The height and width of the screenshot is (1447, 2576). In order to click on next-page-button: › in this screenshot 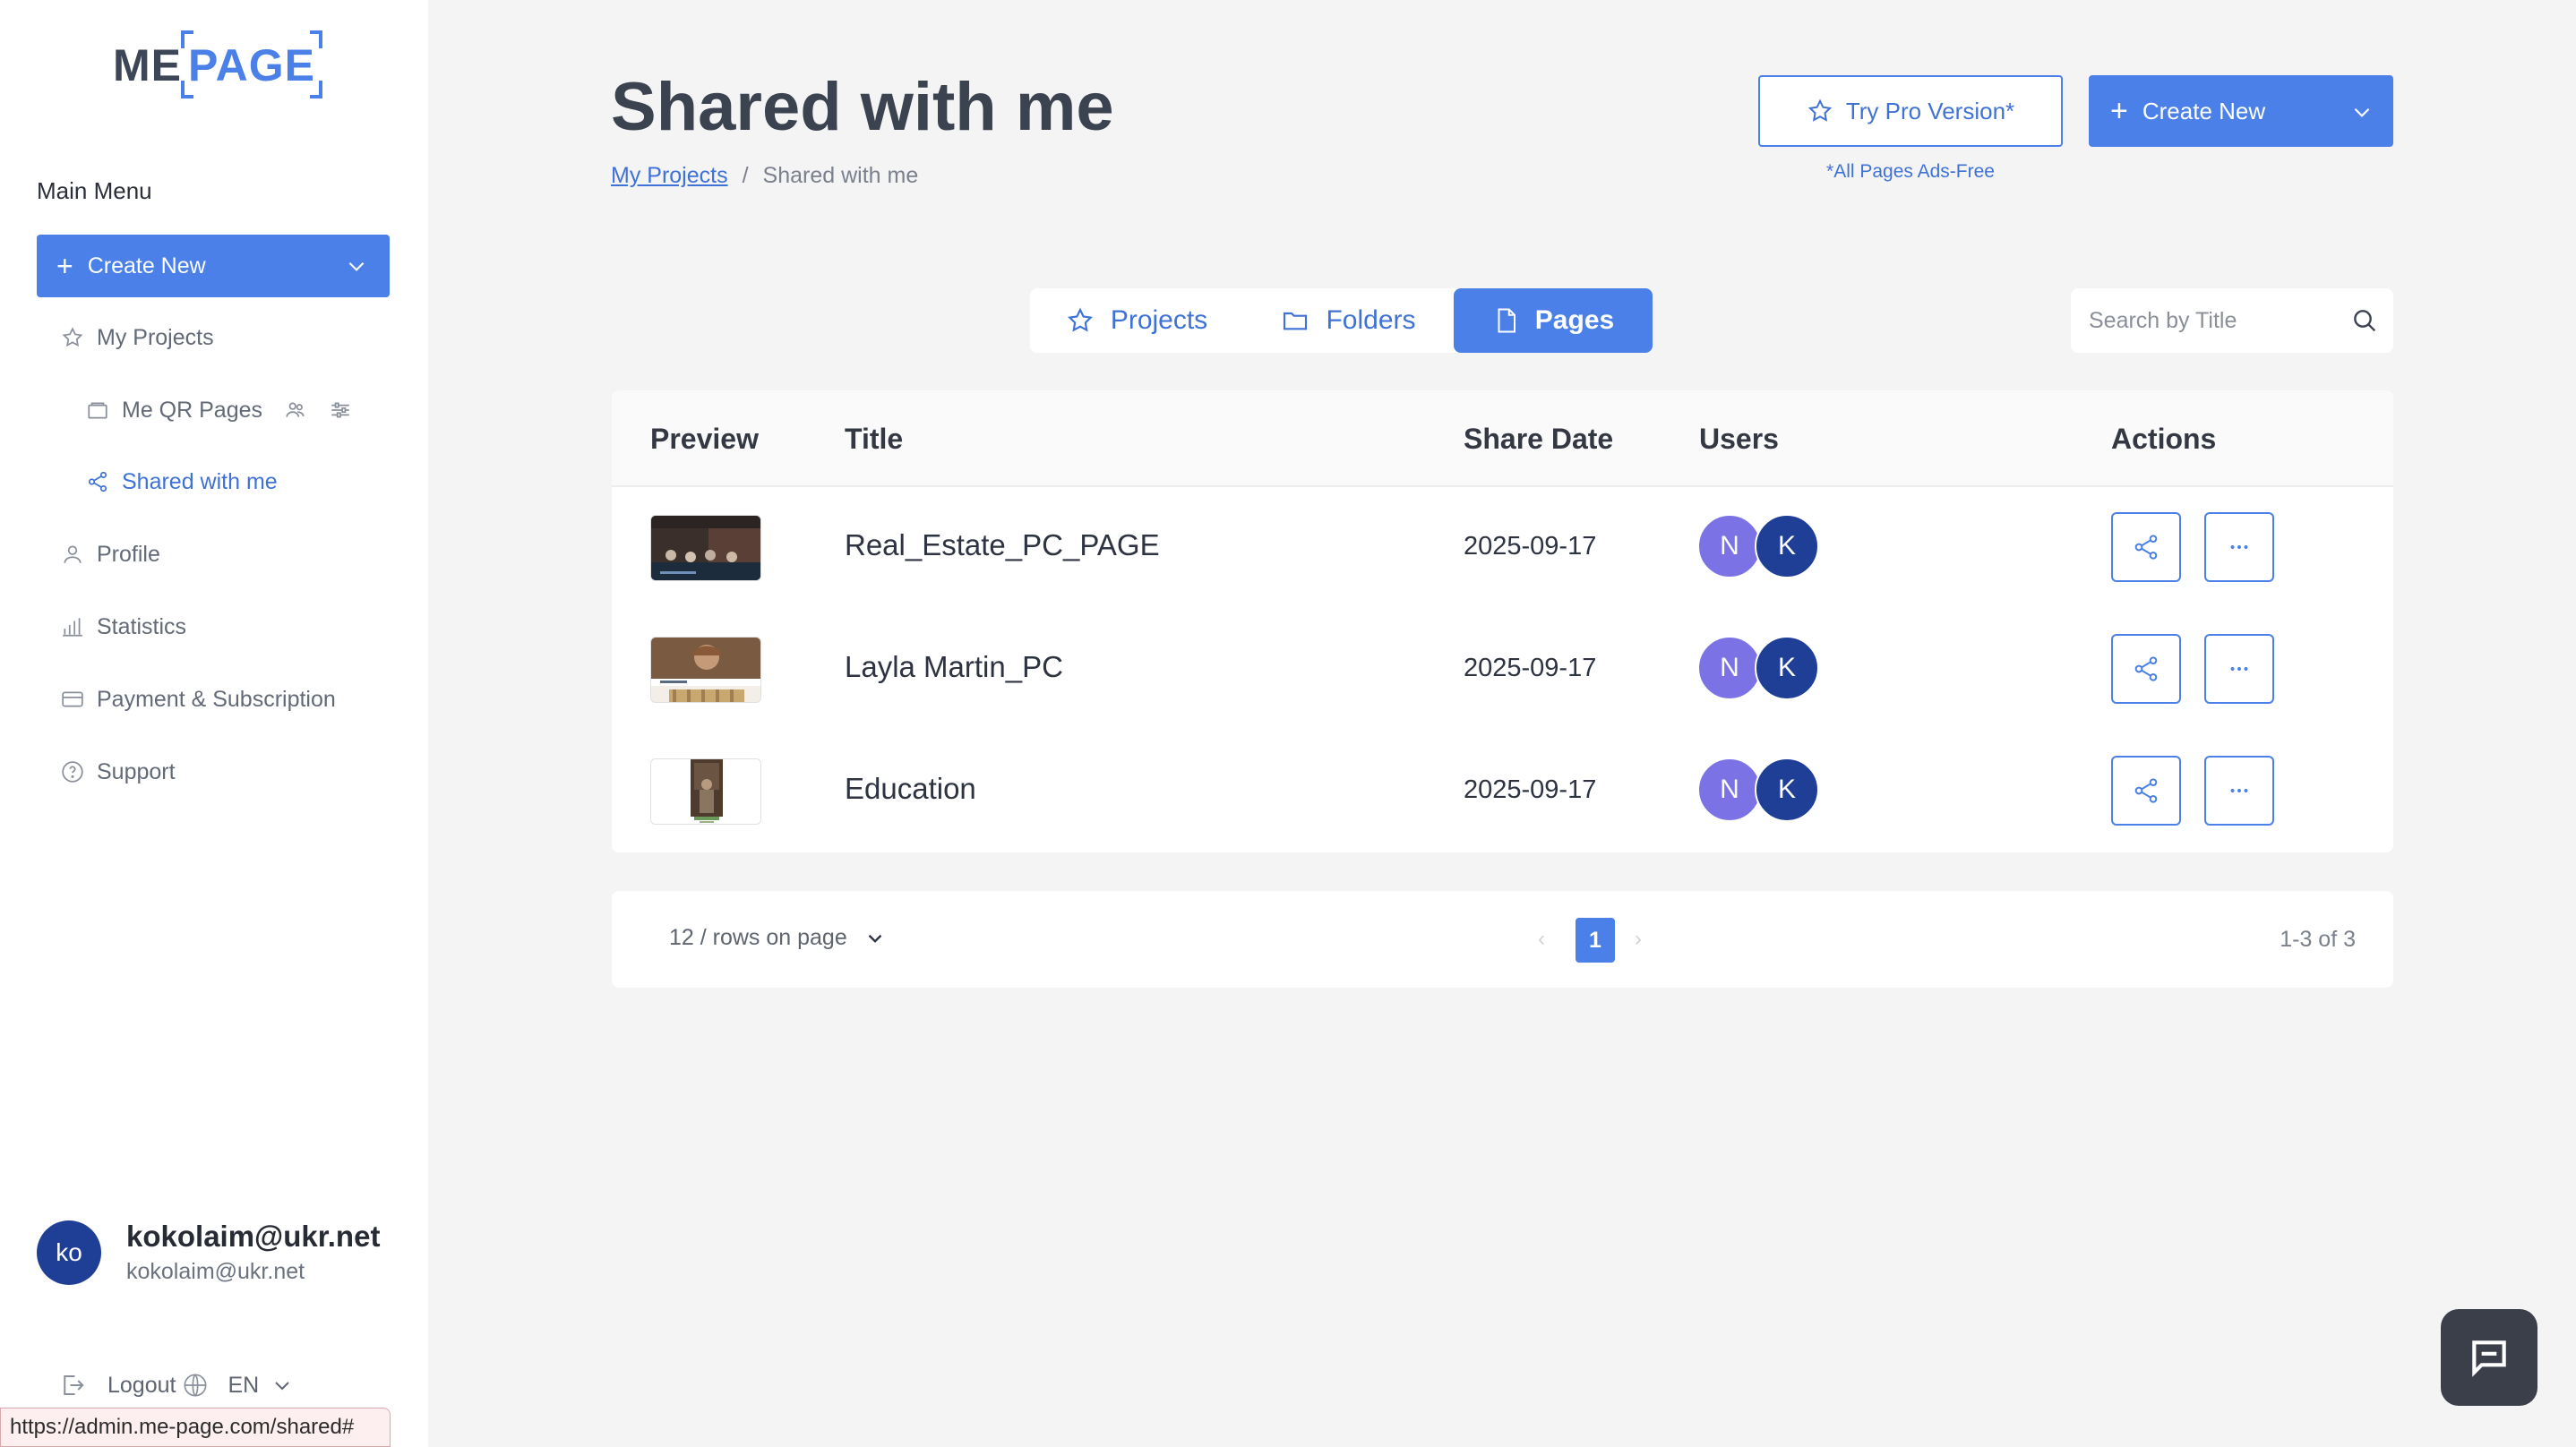, I will do `click(1638, 939)`.